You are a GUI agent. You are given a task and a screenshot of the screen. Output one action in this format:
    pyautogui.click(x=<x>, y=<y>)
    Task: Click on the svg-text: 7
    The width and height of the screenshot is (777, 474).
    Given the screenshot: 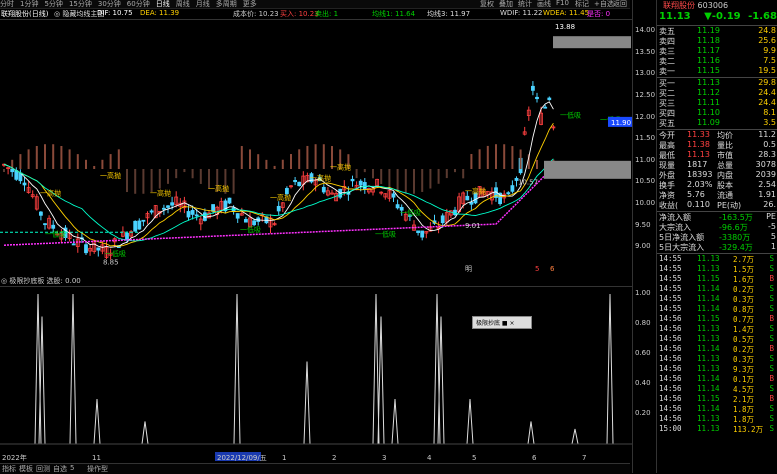 What is the action you would take?
    pyautogui.click(x=584, y=458)
    